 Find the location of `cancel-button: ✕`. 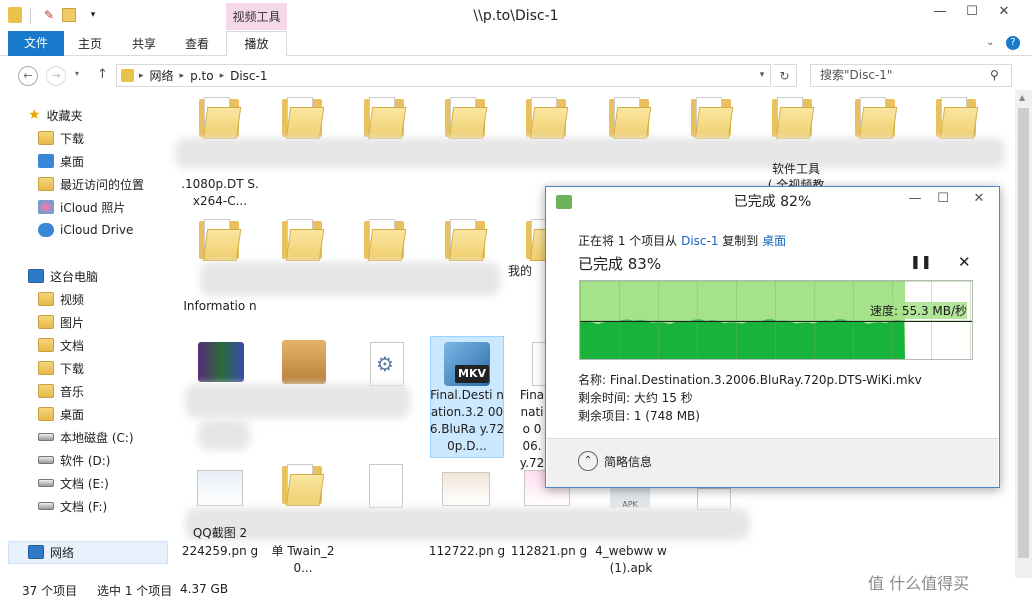

cancel-button: ✕ is located at coordinates (964, 262).